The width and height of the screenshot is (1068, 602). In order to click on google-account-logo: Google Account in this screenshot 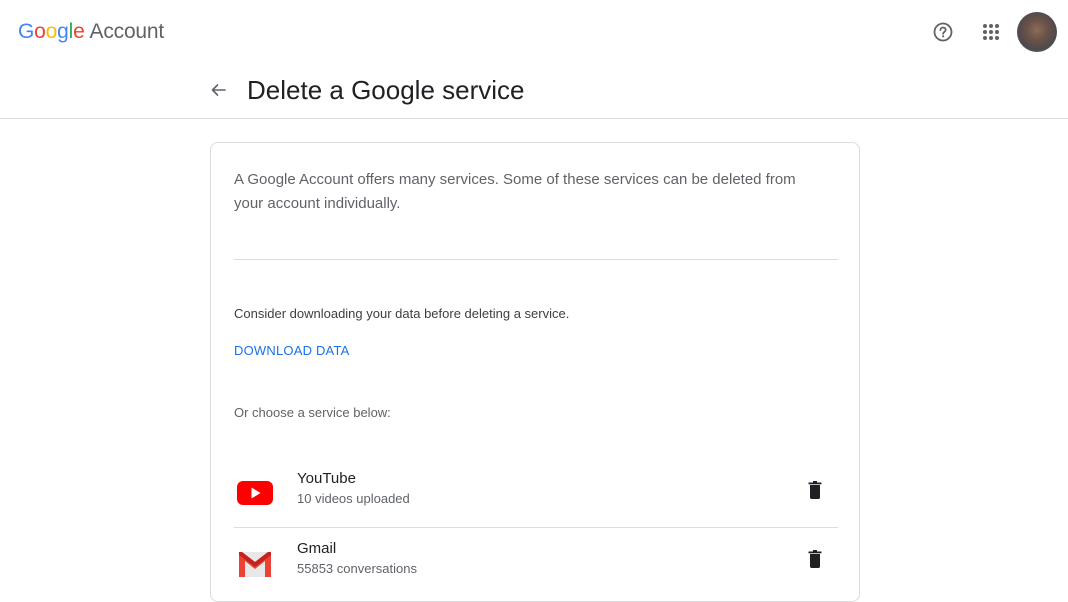, I will do `click(91, 32)`.